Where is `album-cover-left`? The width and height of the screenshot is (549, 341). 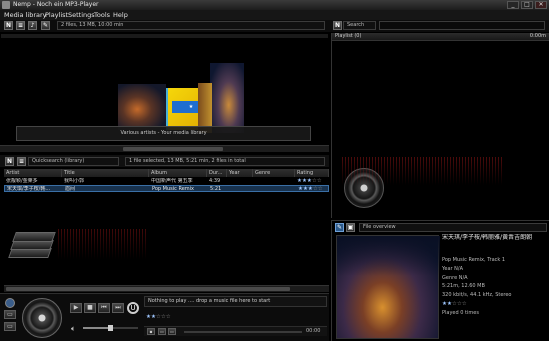 album-cover-left is located at coordinates (142, 107).